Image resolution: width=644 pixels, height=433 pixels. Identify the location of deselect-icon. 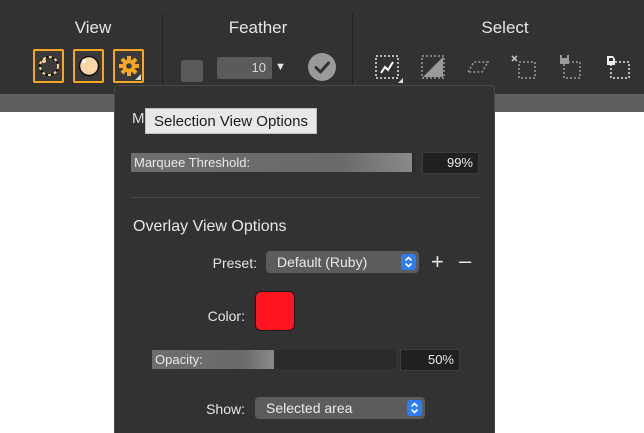
(524, 67).